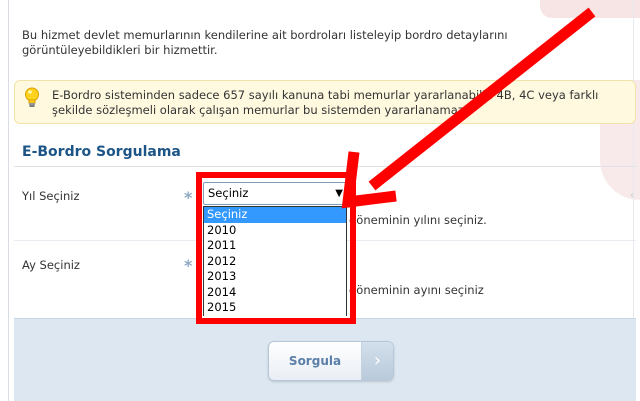 The height and width of the screenshot is (401, 640). Describe the element at coordinates (315, 361) in the screenshot. I see `sorgula-button-label: Sorgula` at that location.